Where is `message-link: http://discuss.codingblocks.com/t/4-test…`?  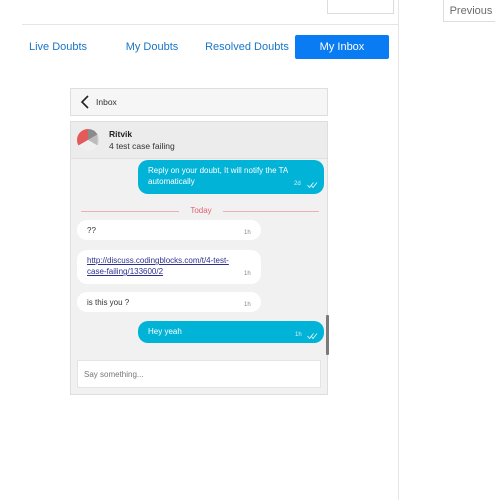
message-link: http://discuss.codingblocks.com/t/4-test… is located at coordinates (158, 260).